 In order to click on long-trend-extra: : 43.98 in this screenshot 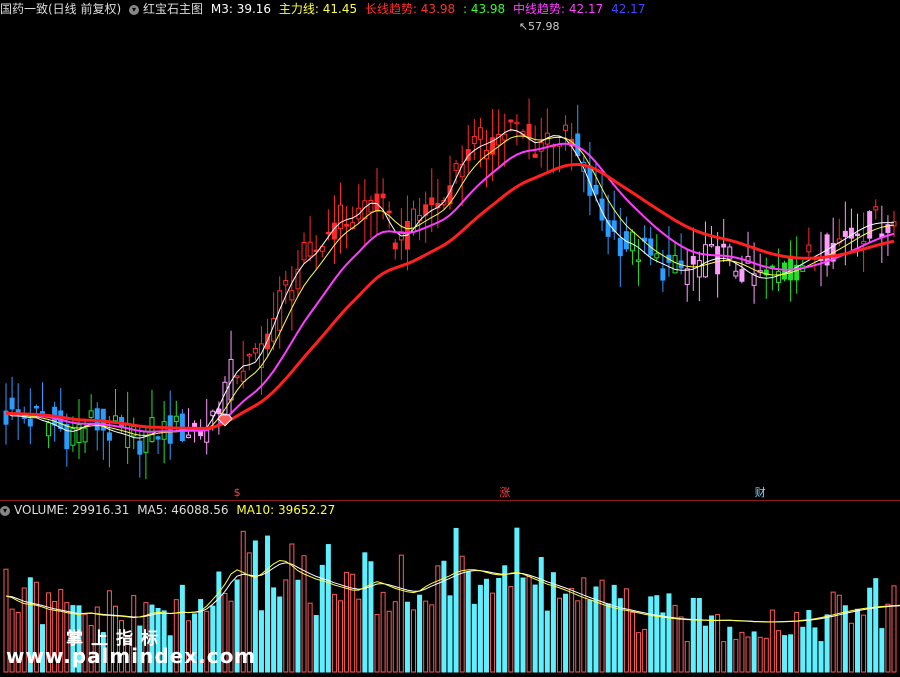, I will do `click(484, 9)`.